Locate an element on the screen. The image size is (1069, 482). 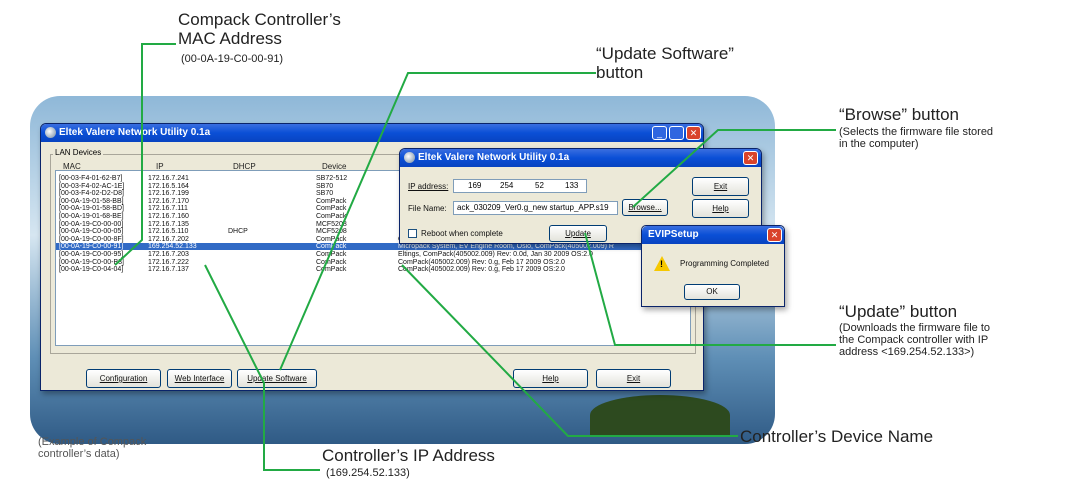
mac-leader-line is located at coordinates (145, 154).